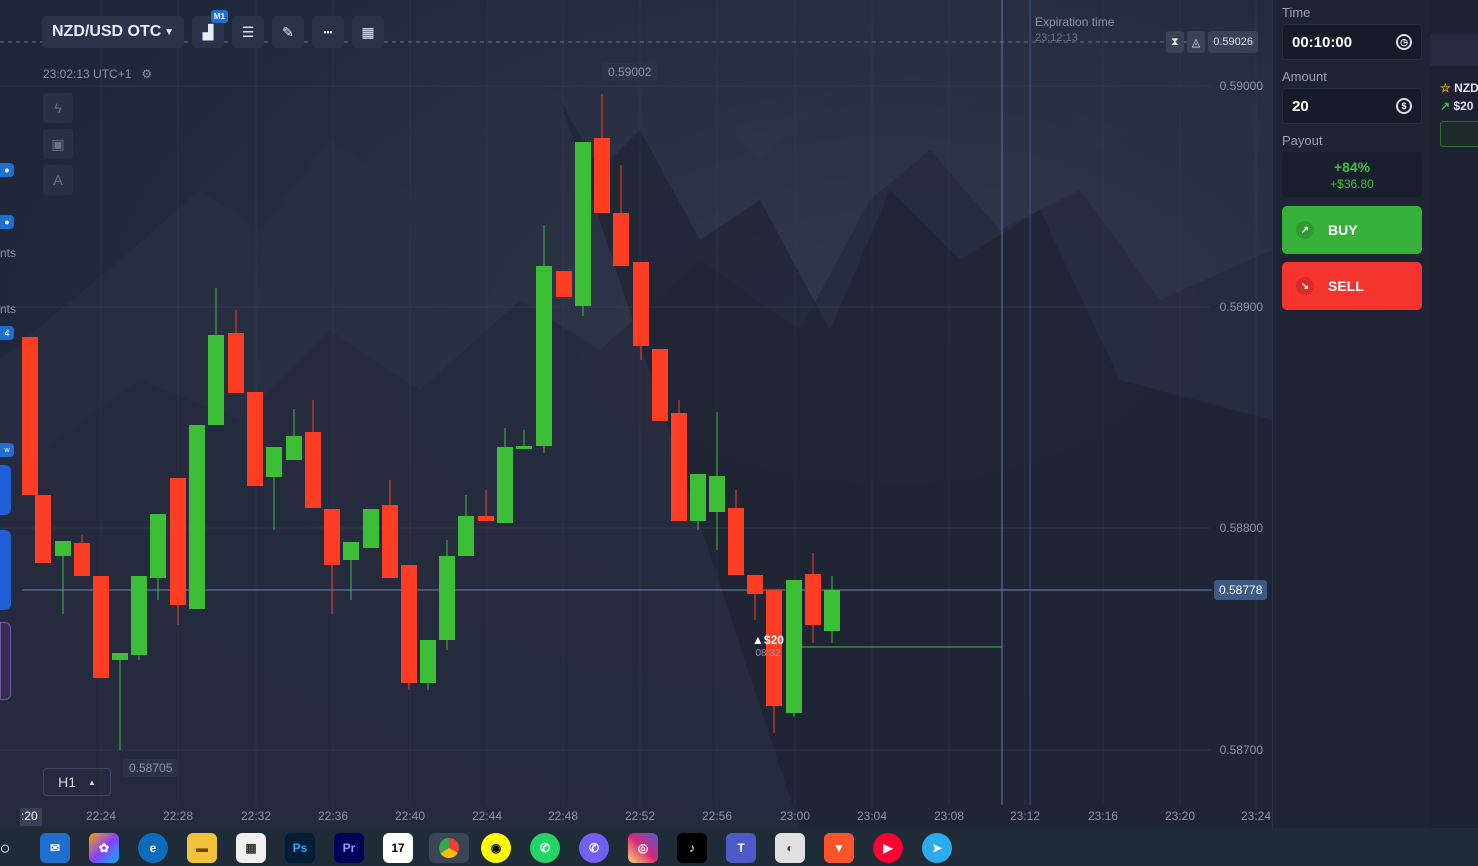 The height and width of the screenshot is (866, 1478). I want to click on price-axis-label: 0.58900, so click(1242, 307).